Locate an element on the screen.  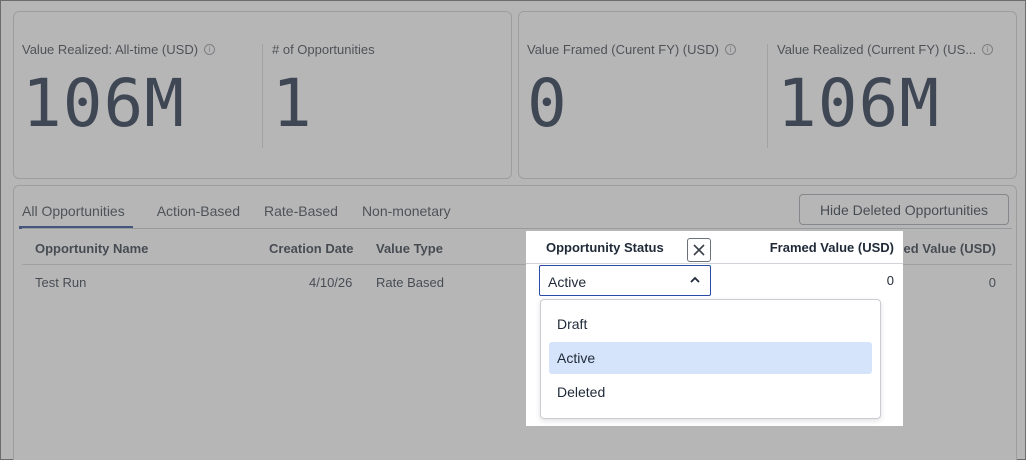
tab-action-based: Action-Based is located at coordinates (198, 207).